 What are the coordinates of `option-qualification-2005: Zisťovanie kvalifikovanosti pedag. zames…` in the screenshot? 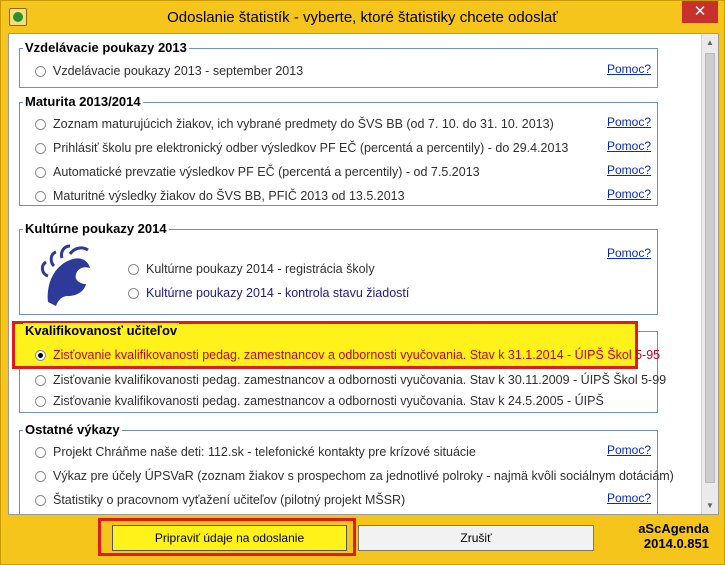 It's located at (319, 401).